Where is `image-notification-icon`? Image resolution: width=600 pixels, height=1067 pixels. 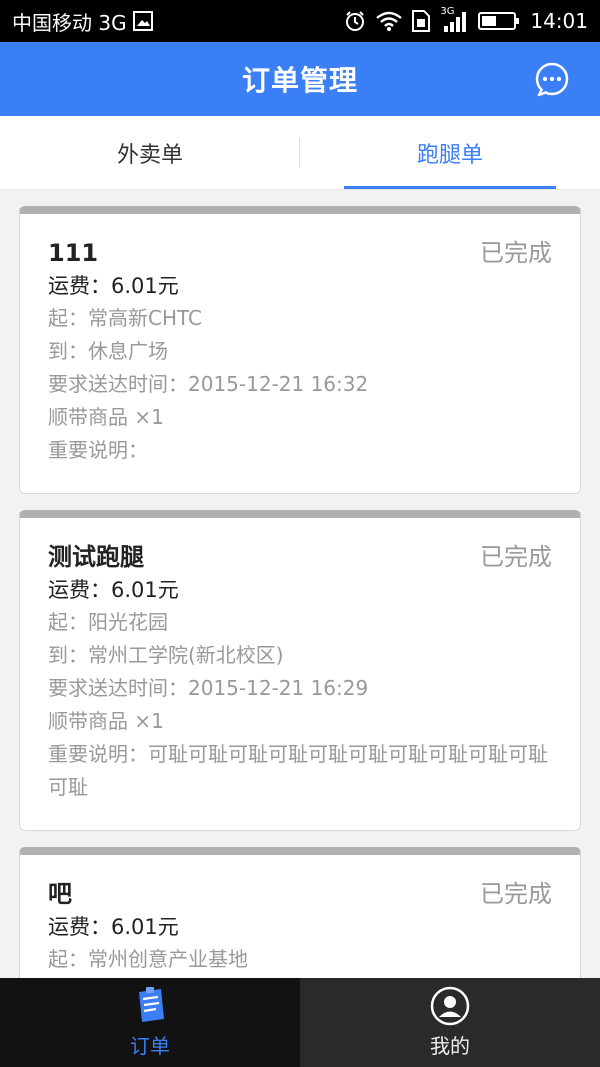 image-notification-icon is located at coordinates (142, 21).